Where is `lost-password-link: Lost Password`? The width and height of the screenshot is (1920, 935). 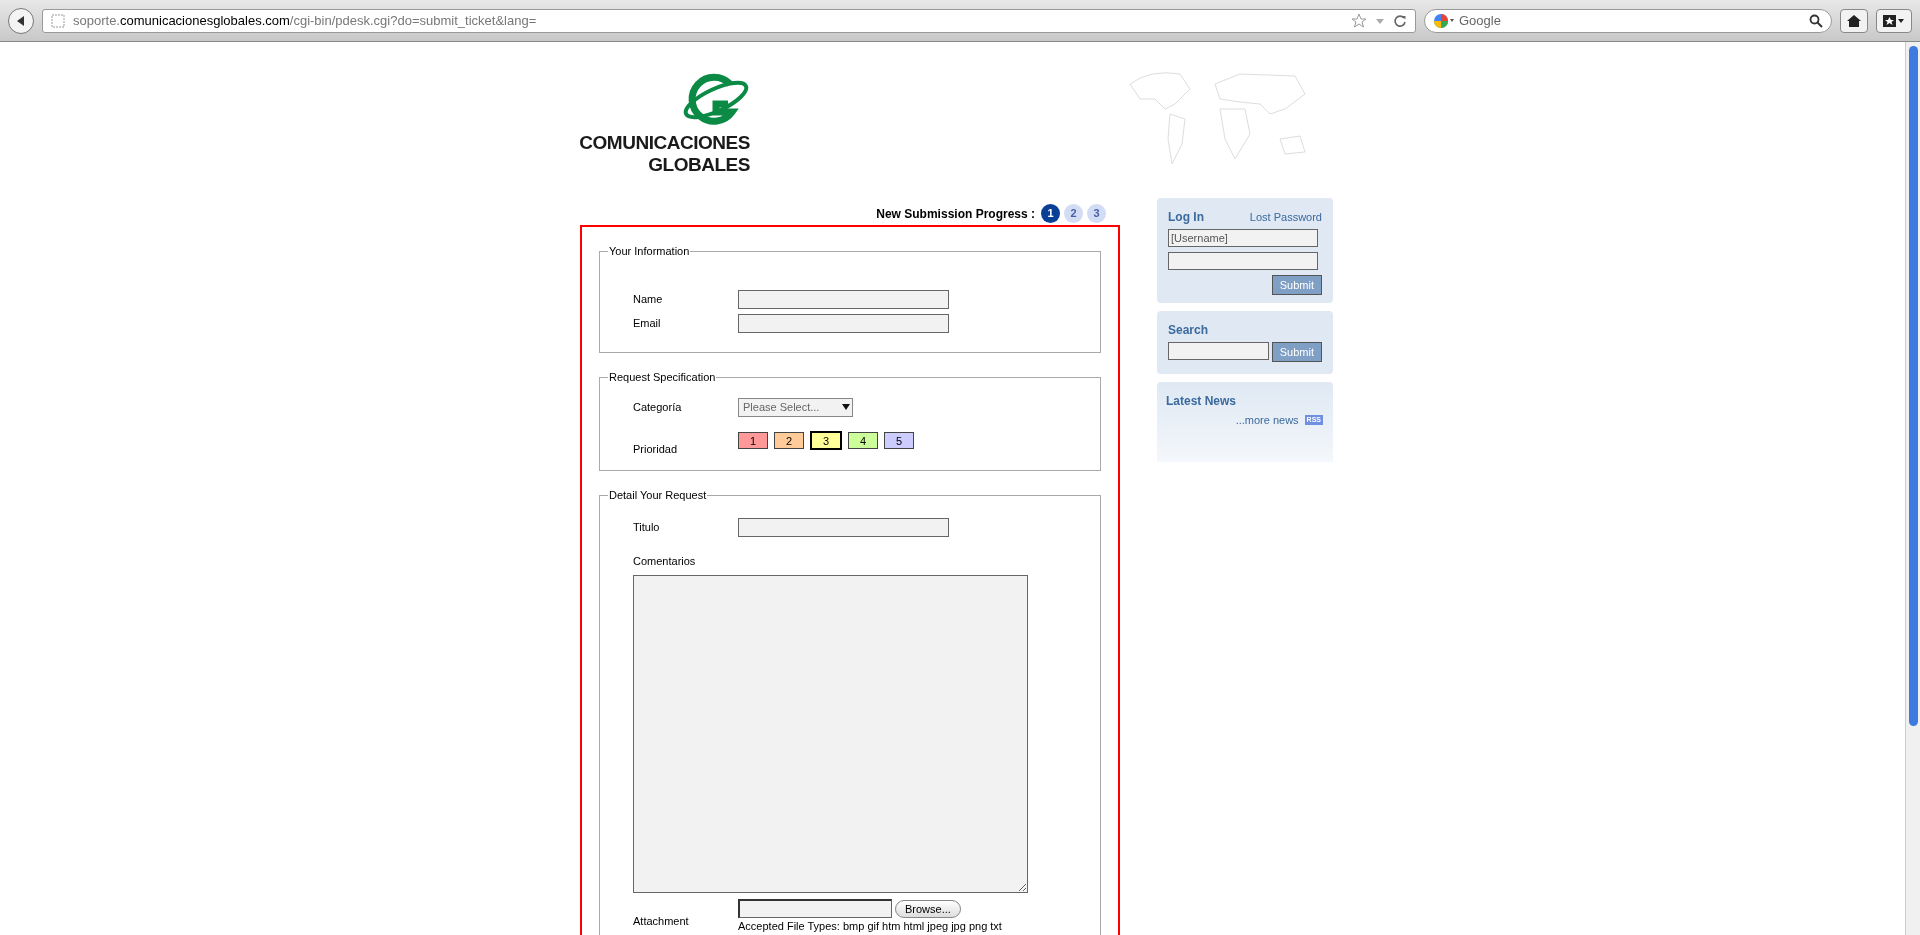
lost-password-link: Lost Password is located at coordinates (1285, 217).